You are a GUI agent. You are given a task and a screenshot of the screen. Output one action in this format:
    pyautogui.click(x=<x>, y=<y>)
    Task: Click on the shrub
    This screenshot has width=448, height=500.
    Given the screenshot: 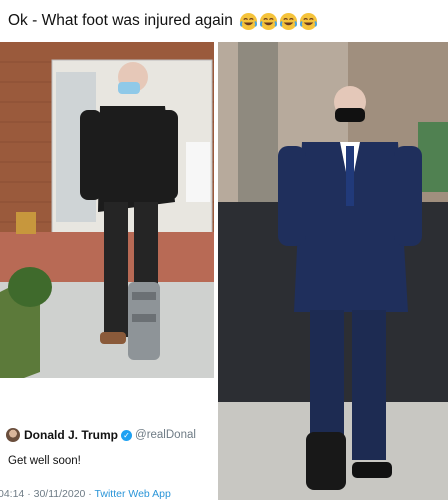 What is the action you would take?
    pyautogui.click(x=30, y=287)
    